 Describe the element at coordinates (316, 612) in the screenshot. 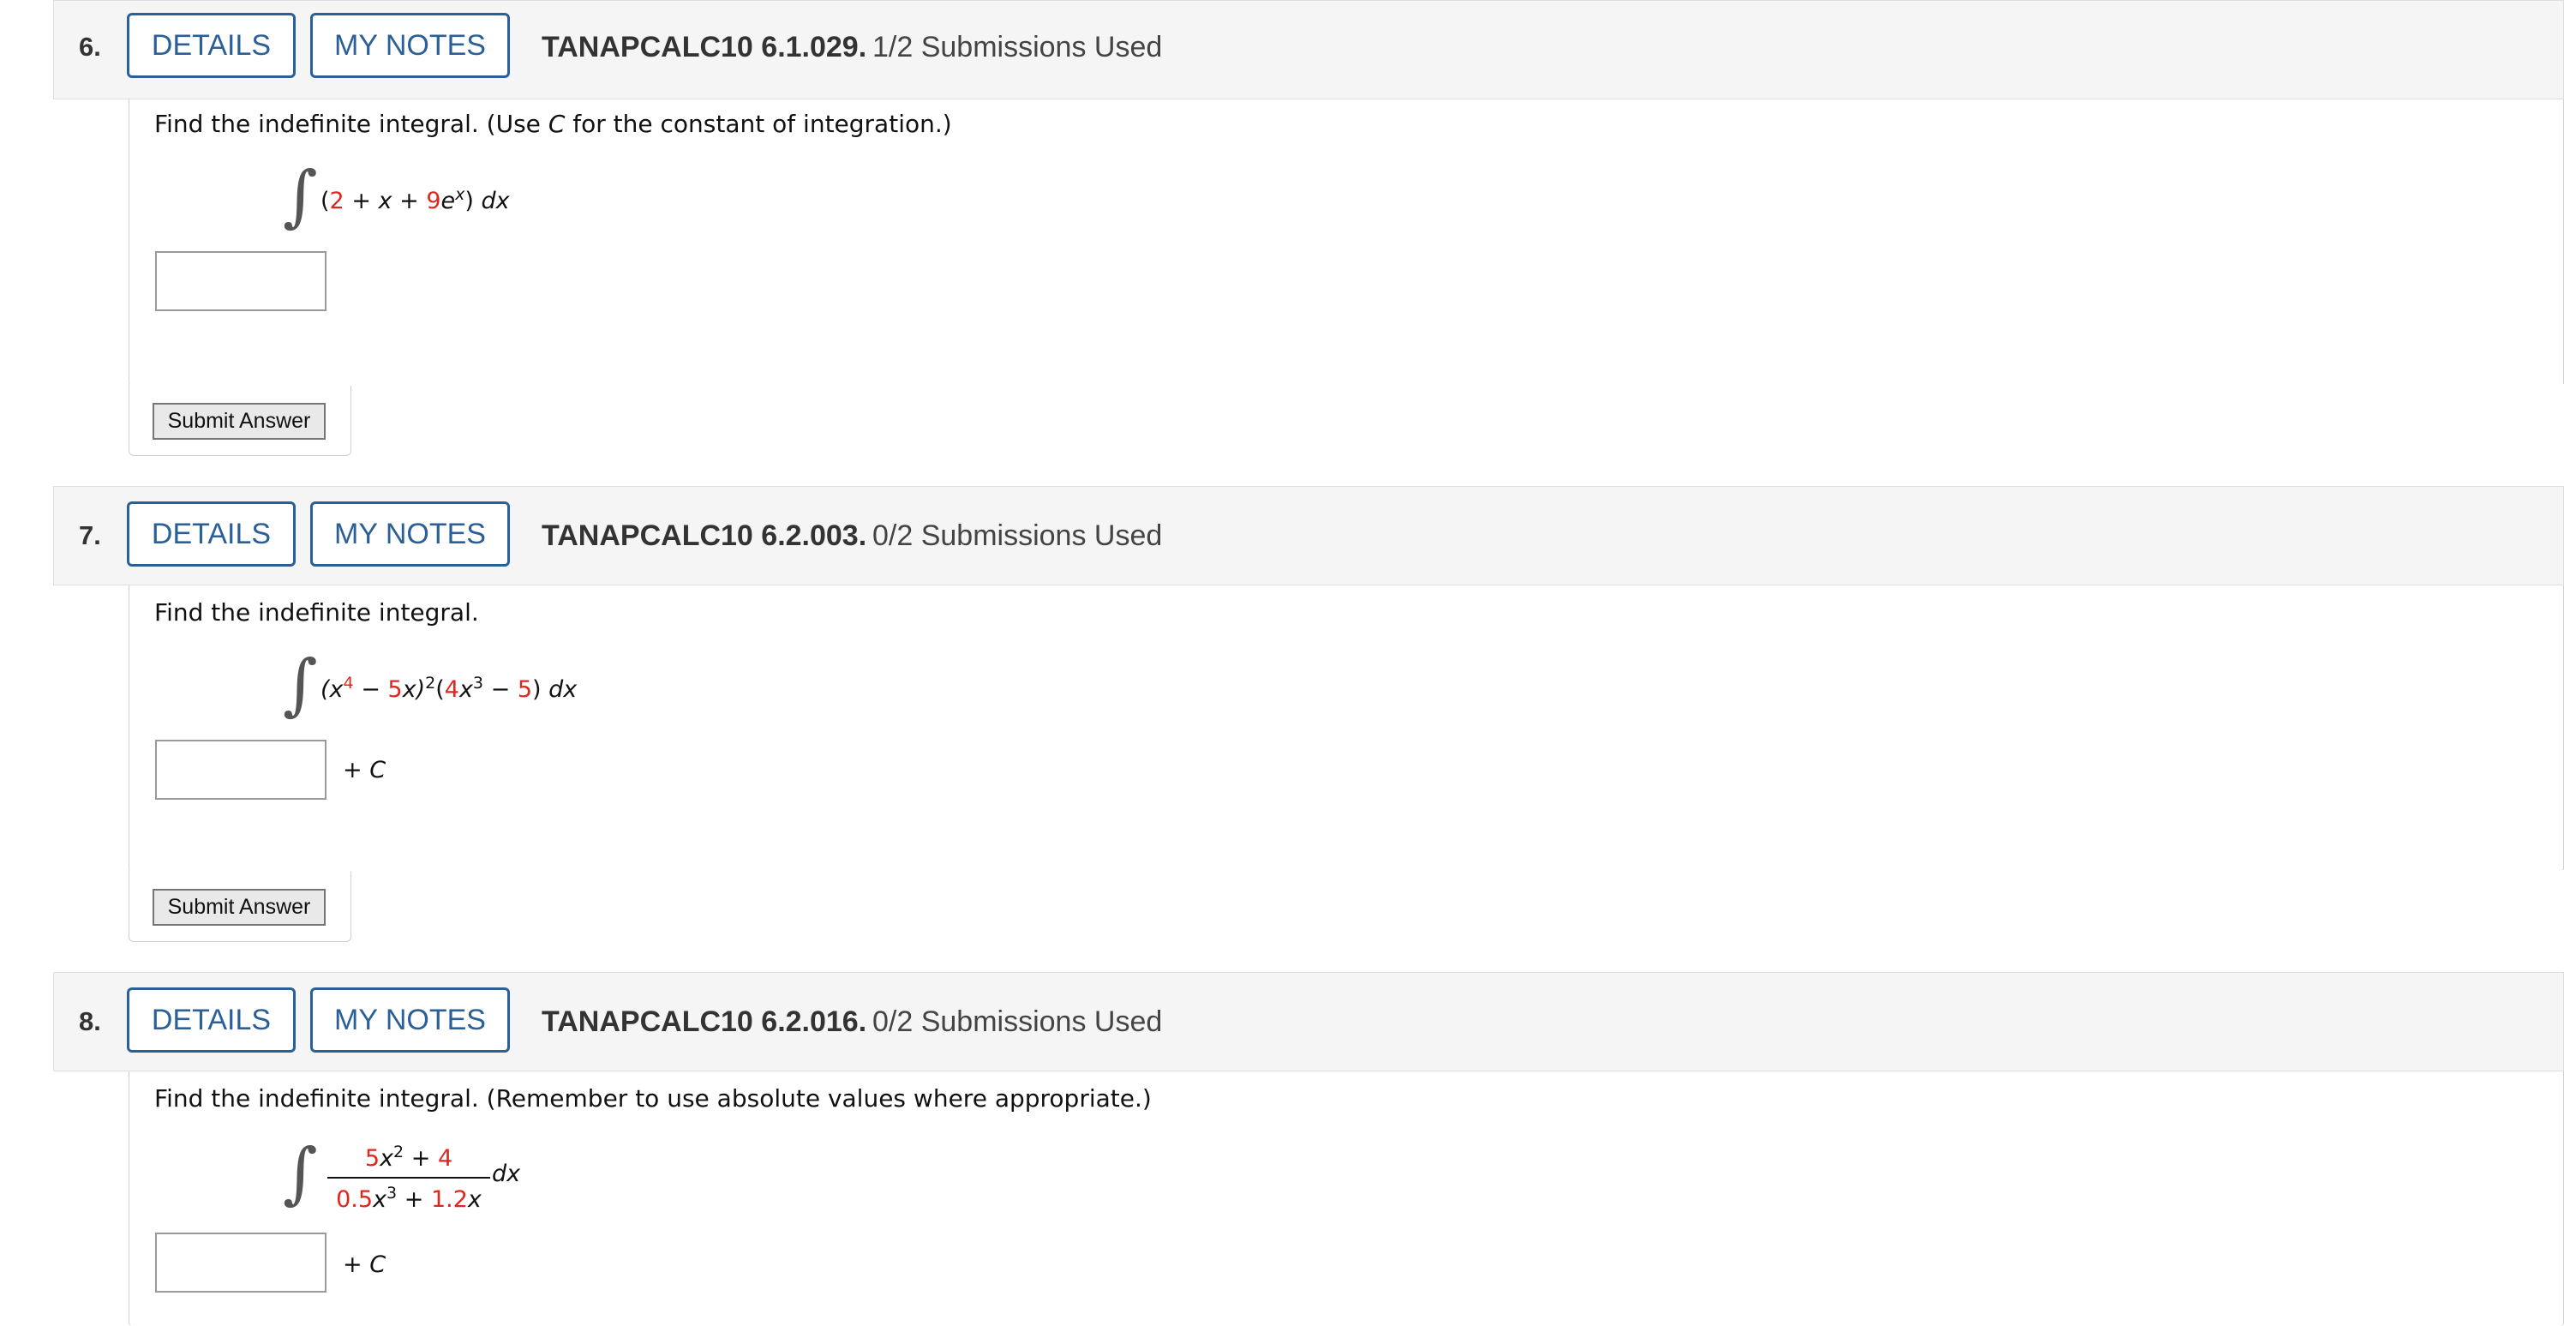

I see `question-prompt: Find the indefinite integral.` at that location.